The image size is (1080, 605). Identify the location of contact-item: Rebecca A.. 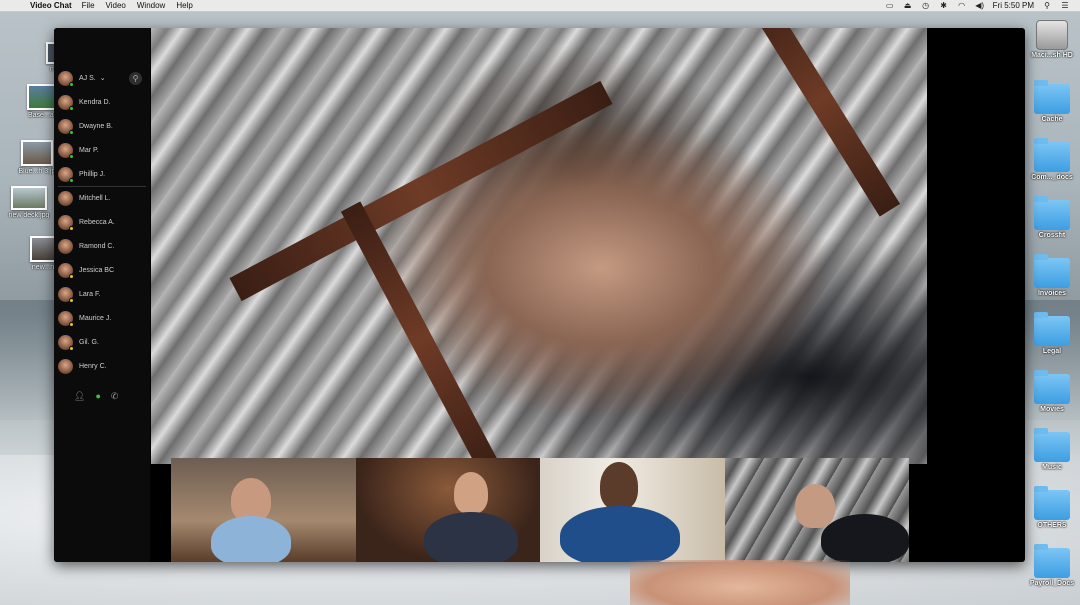
(103, 222).